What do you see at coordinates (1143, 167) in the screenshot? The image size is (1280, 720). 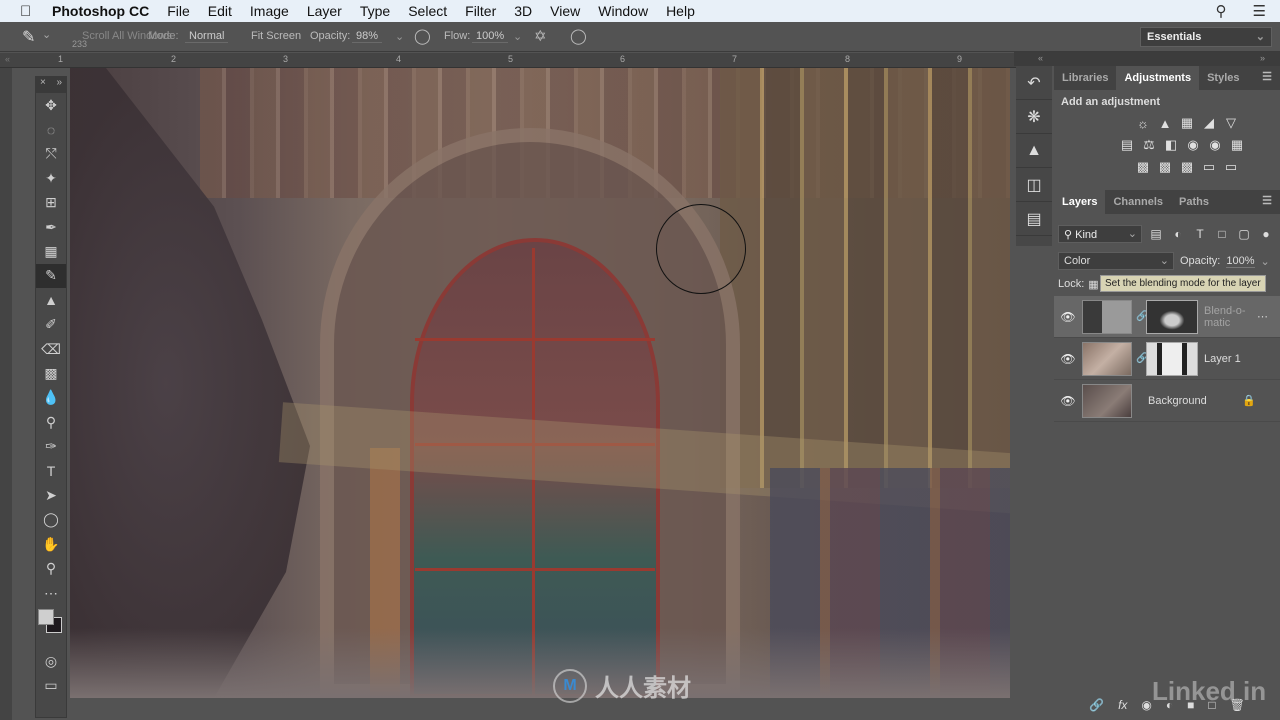 I see `invert-icon: ▩` at bounding box center [1143, 167].